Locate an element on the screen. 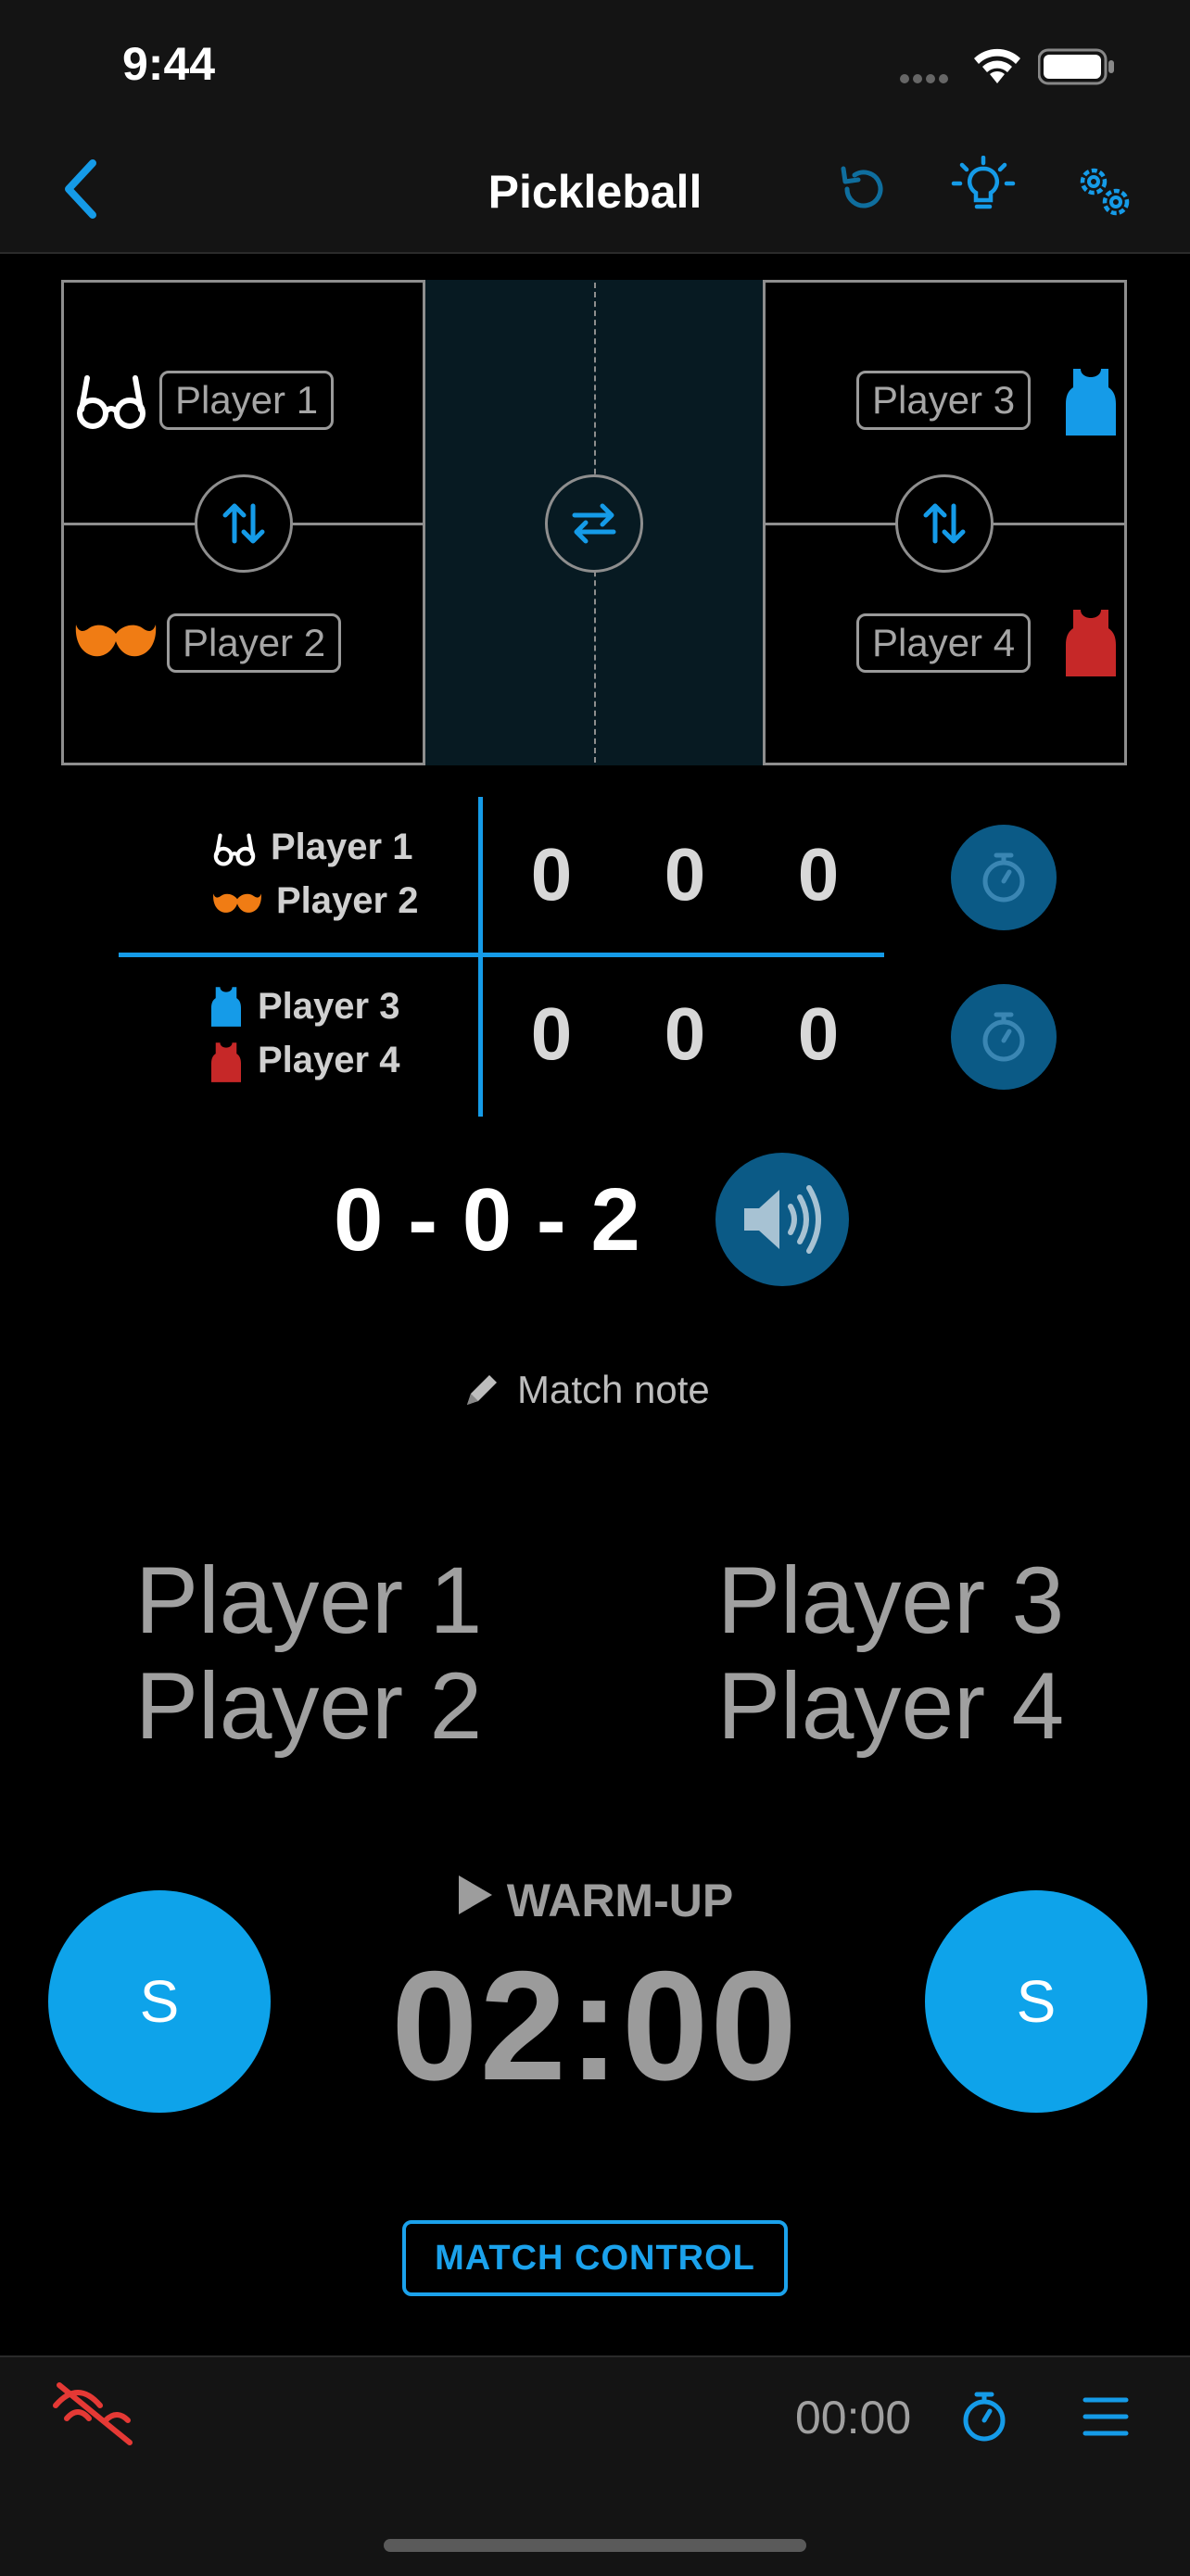  court-player-1: Player 1 is located at coordinates (247, 400).